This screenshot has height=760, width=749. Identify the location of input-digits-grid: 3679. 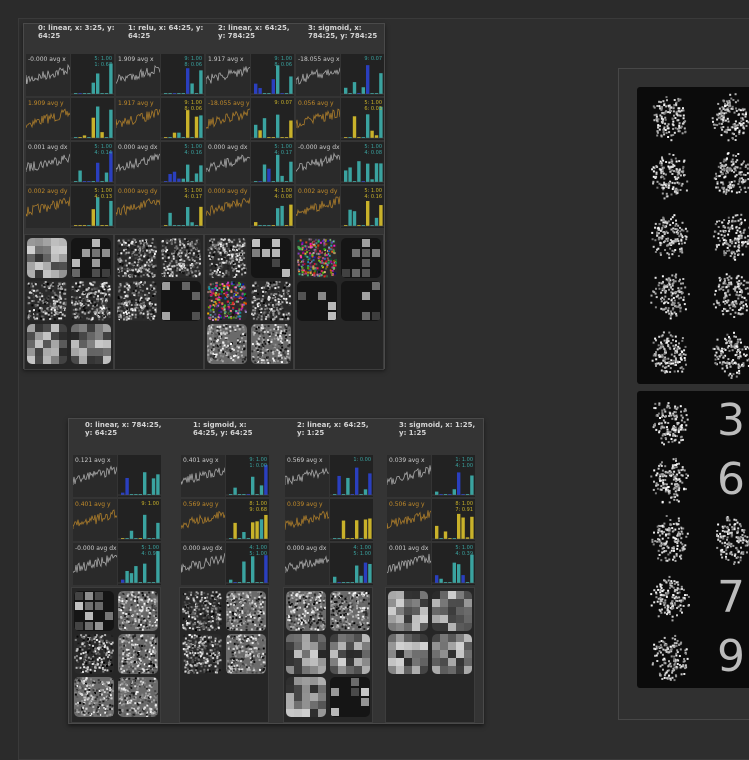
(693, 539).